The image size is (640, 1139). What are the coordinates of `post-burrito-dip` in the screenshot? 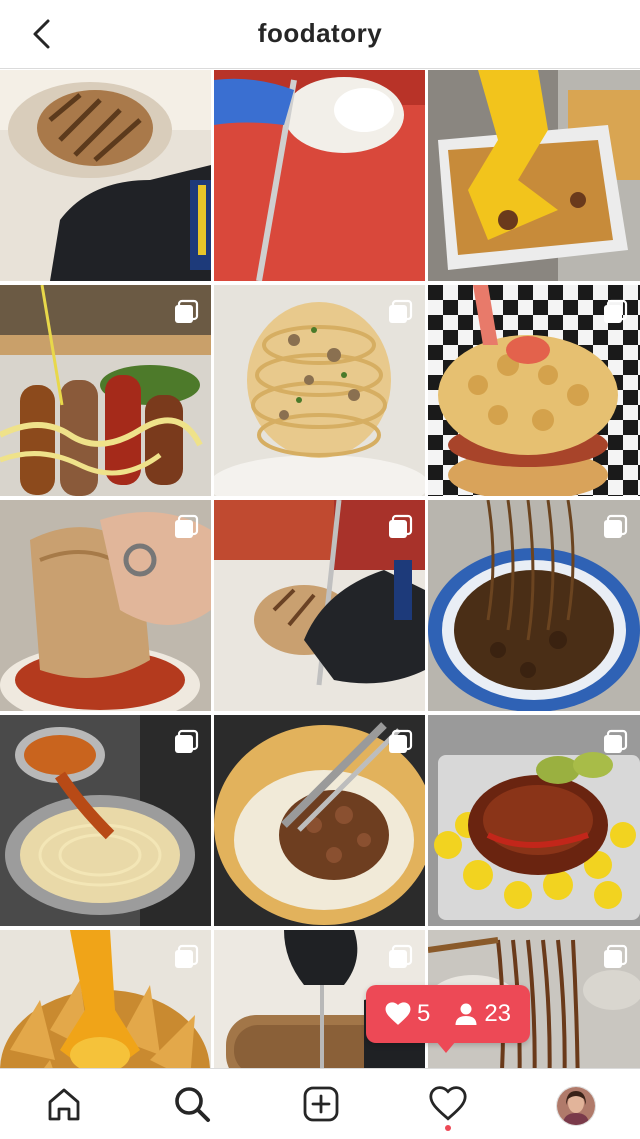 It's located at (105, 605).